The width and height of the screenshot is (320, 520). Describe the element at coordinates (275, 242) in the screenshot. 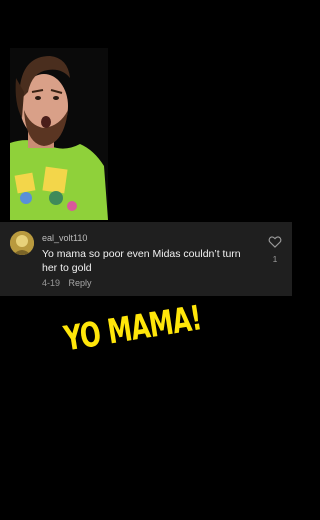

I see `heart-outline-icon` at that location.